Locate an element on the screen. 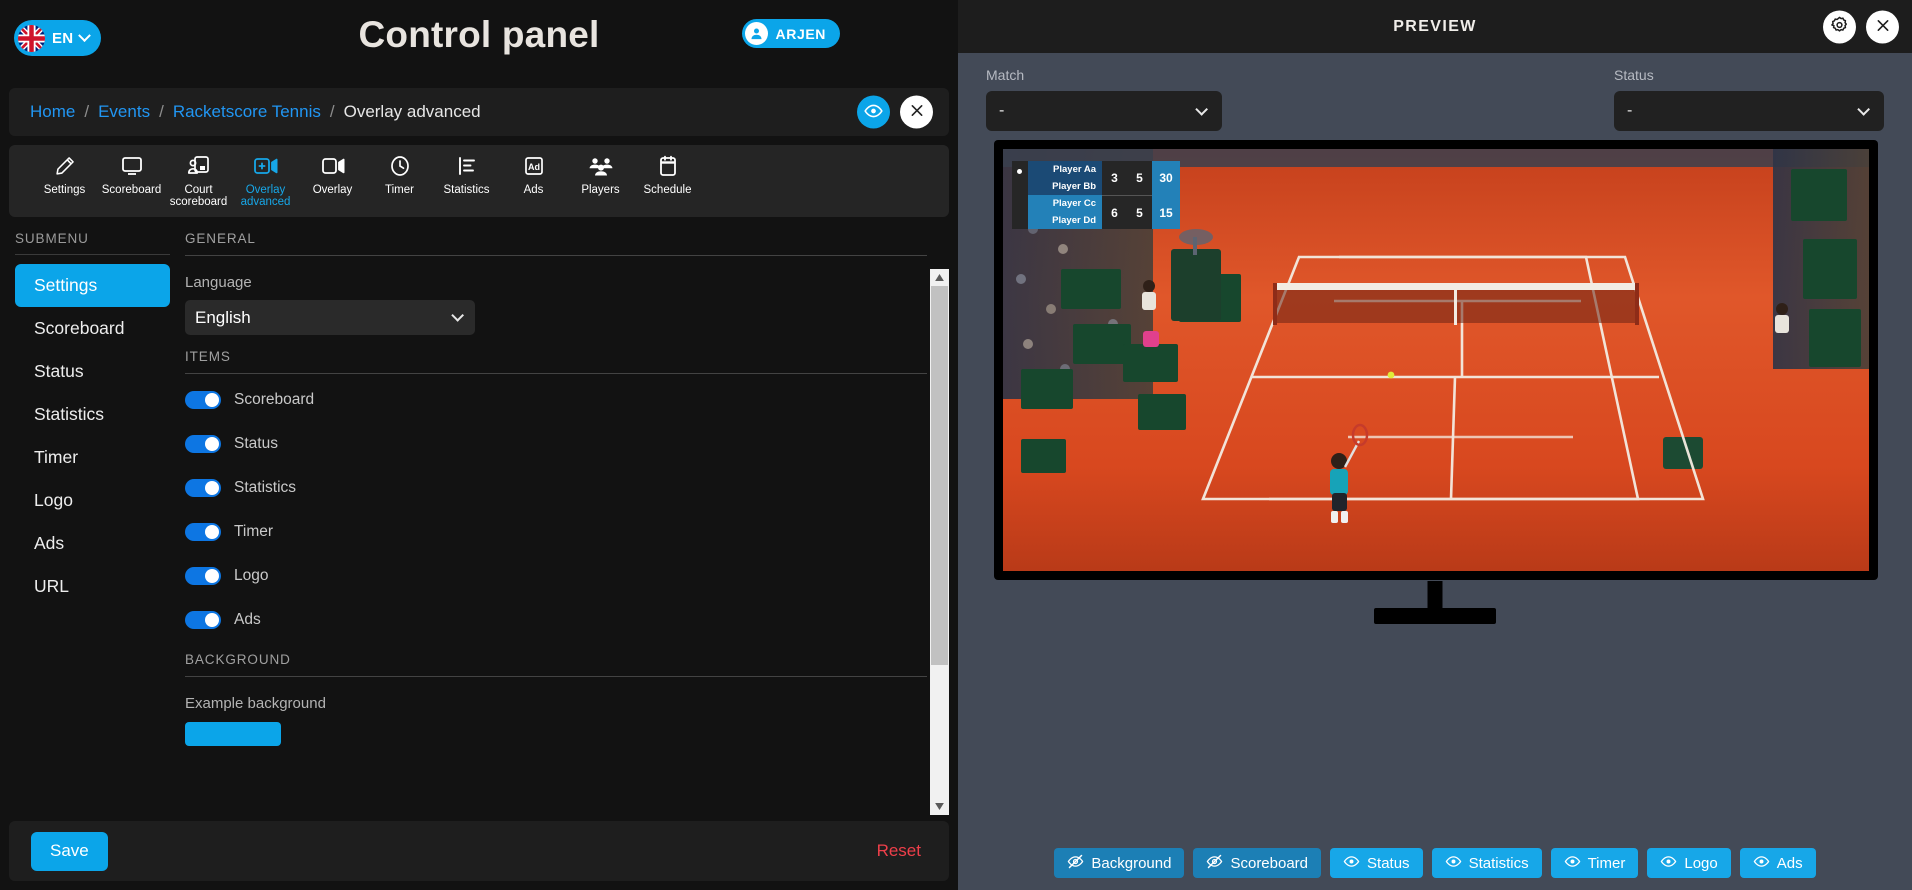 The height and width of the screenshot is (890, 1912). set-score: 5 is located at coordinates (1139, 212).